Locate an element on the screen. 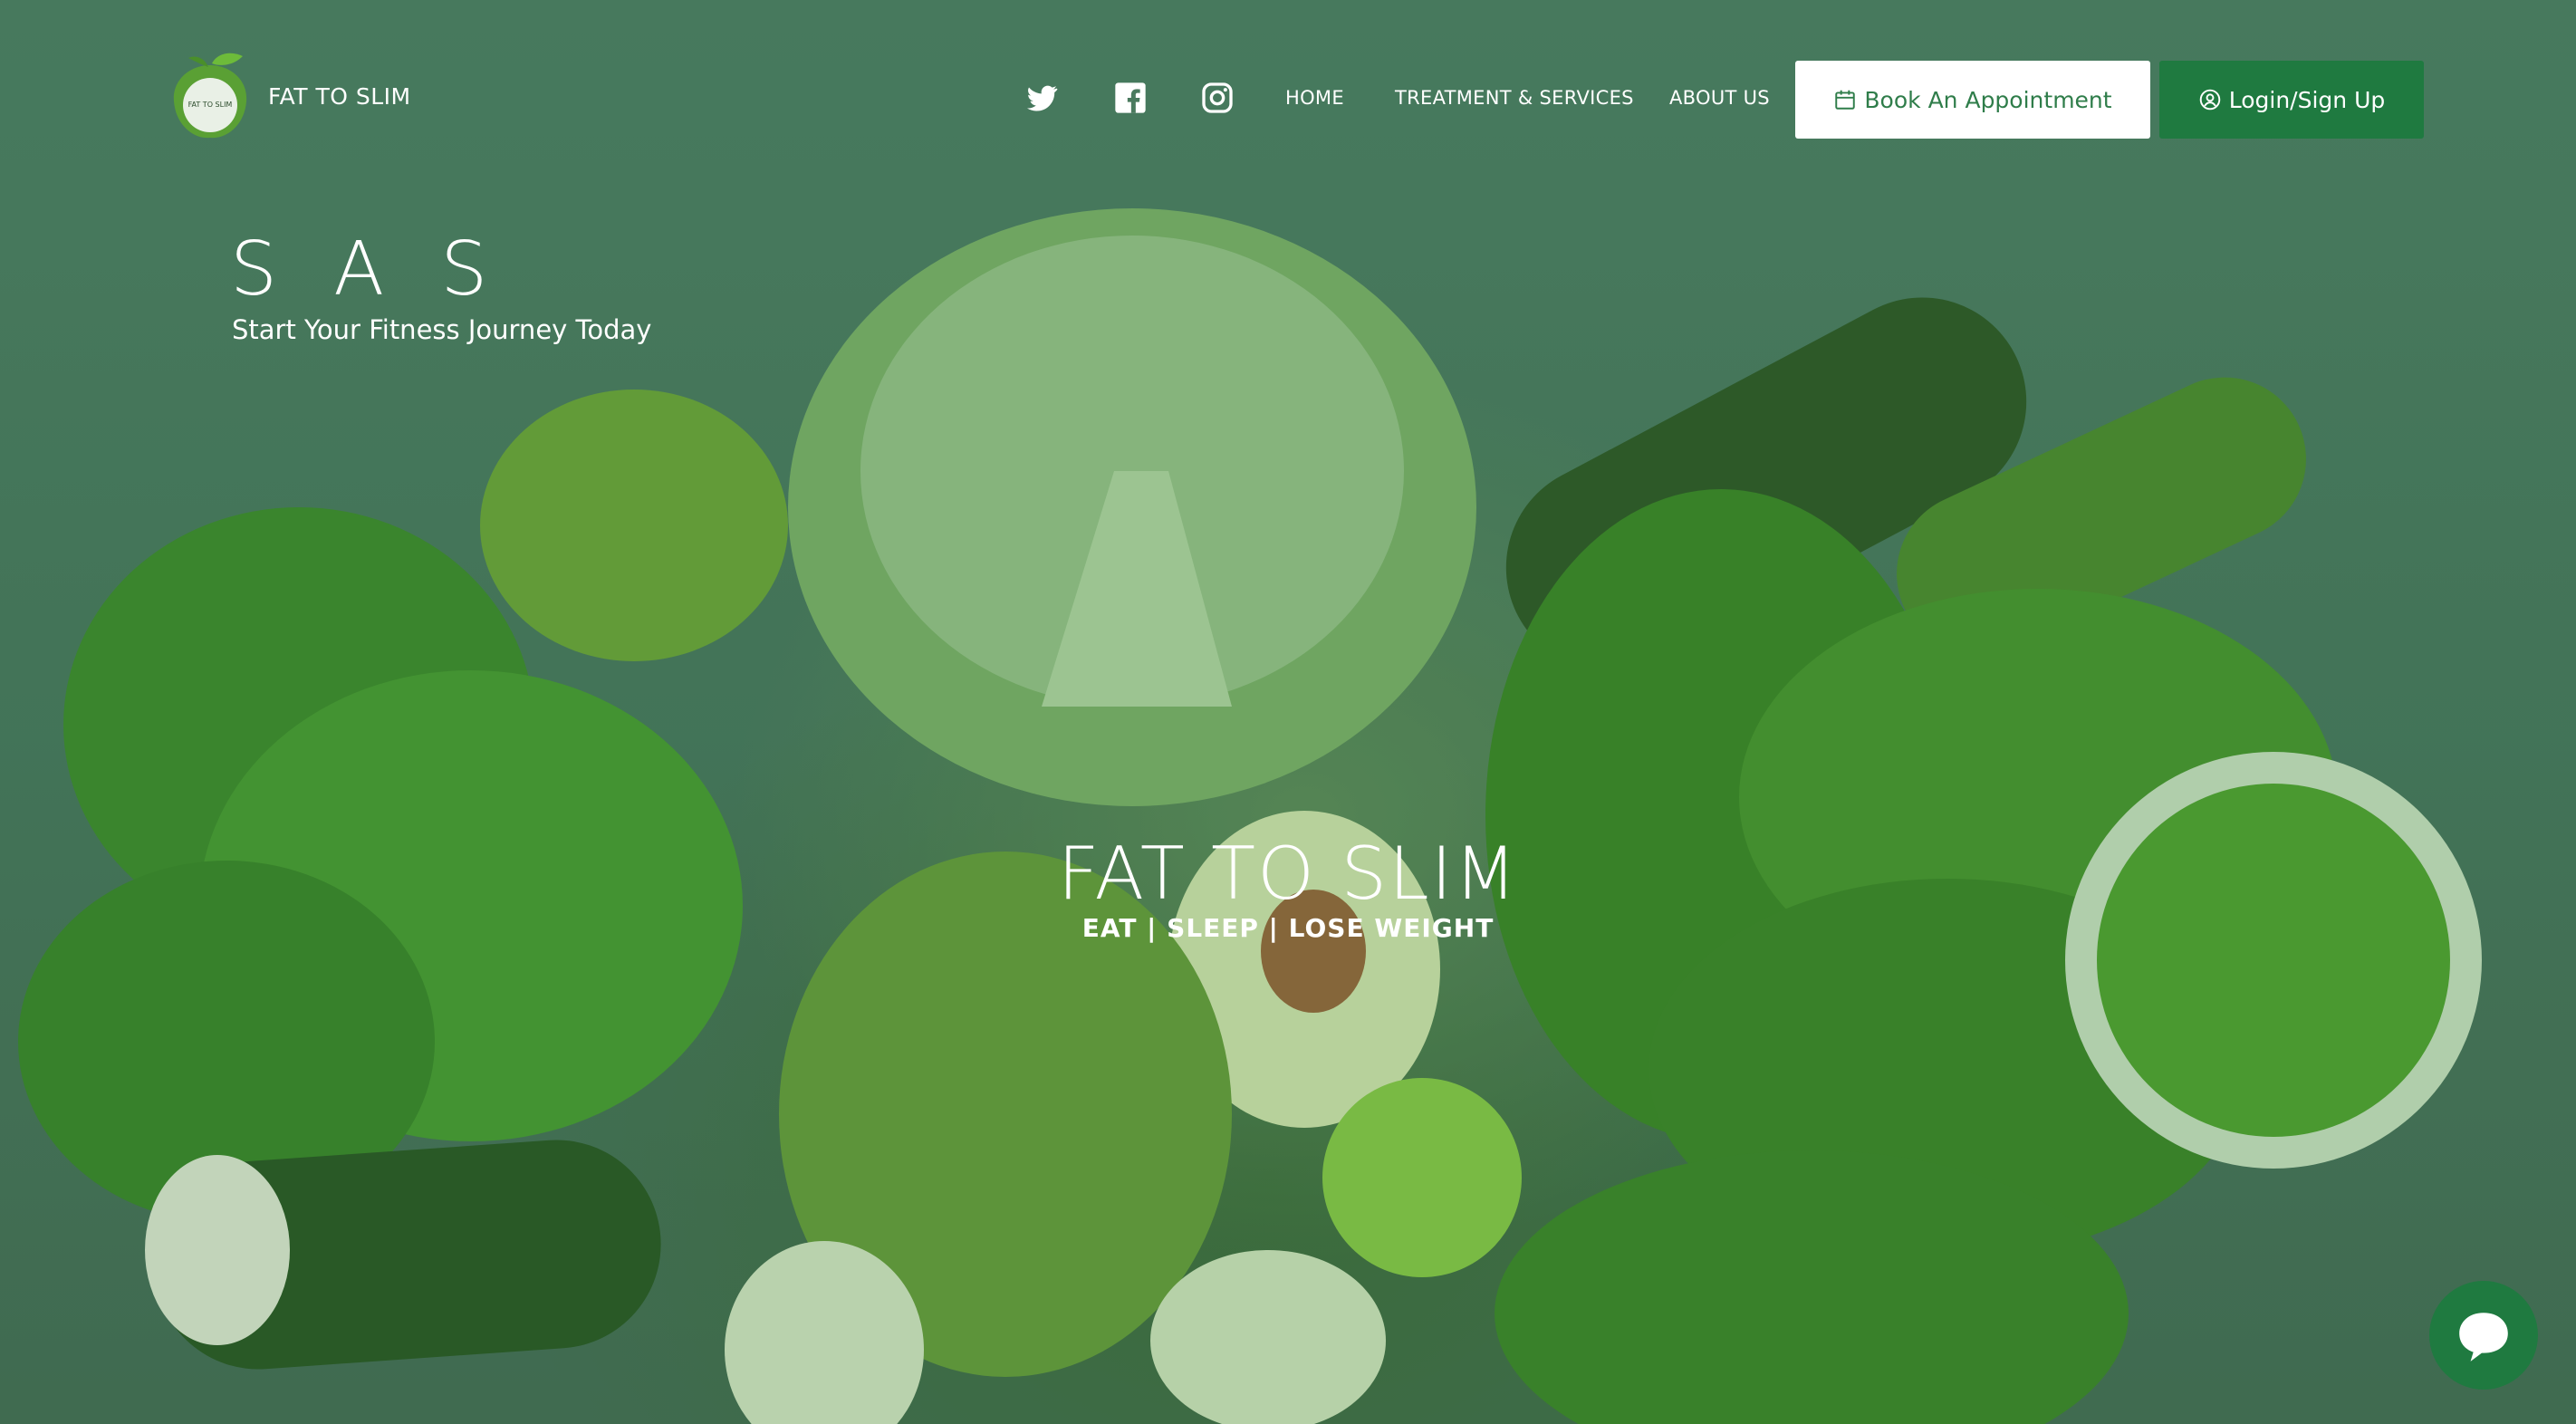 This screenshot has width=2576, height=1424. apple-leaf-logo-icon: FAT TO SLIM is located at coordinates (210, 96).